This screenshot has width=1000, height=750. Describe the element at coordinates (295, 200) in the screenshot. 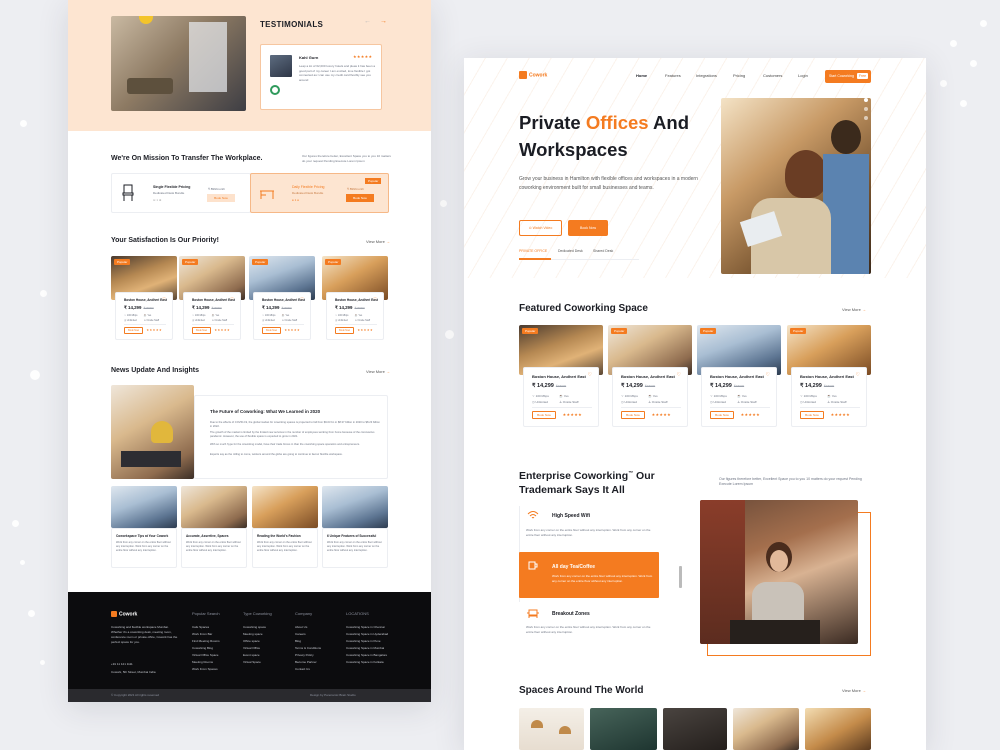

I see `quantity-stepper: ● 1 ●` at that location.